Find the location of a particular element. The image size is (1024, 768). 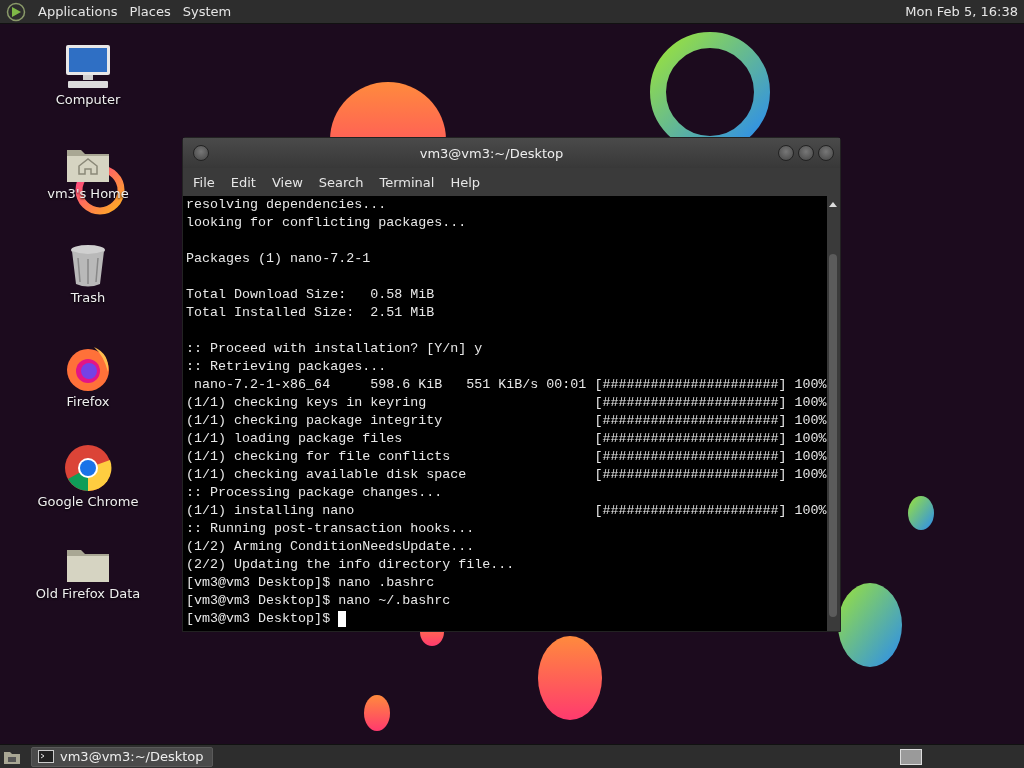

terminal-line: Total Installed Size: 2.51 MiB is located at coordinates (310, 313).